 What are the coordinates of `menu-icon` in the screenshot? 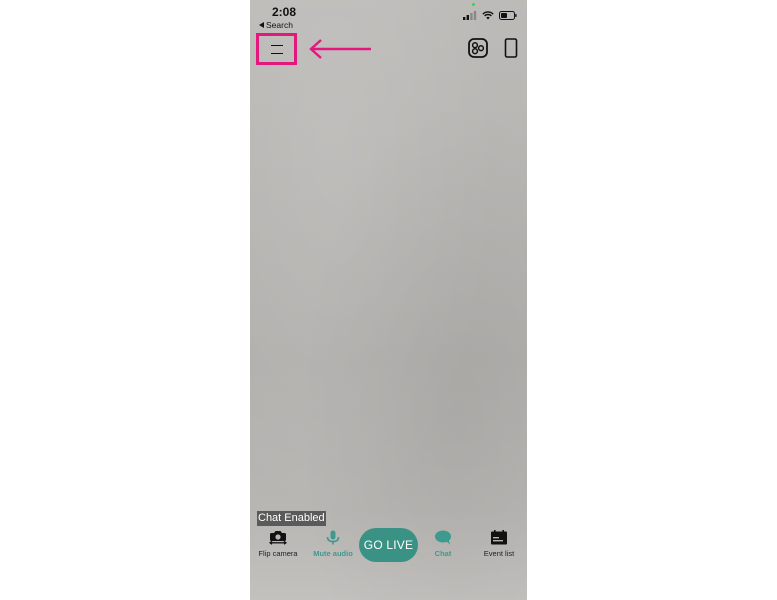 It's located at (276, 49).